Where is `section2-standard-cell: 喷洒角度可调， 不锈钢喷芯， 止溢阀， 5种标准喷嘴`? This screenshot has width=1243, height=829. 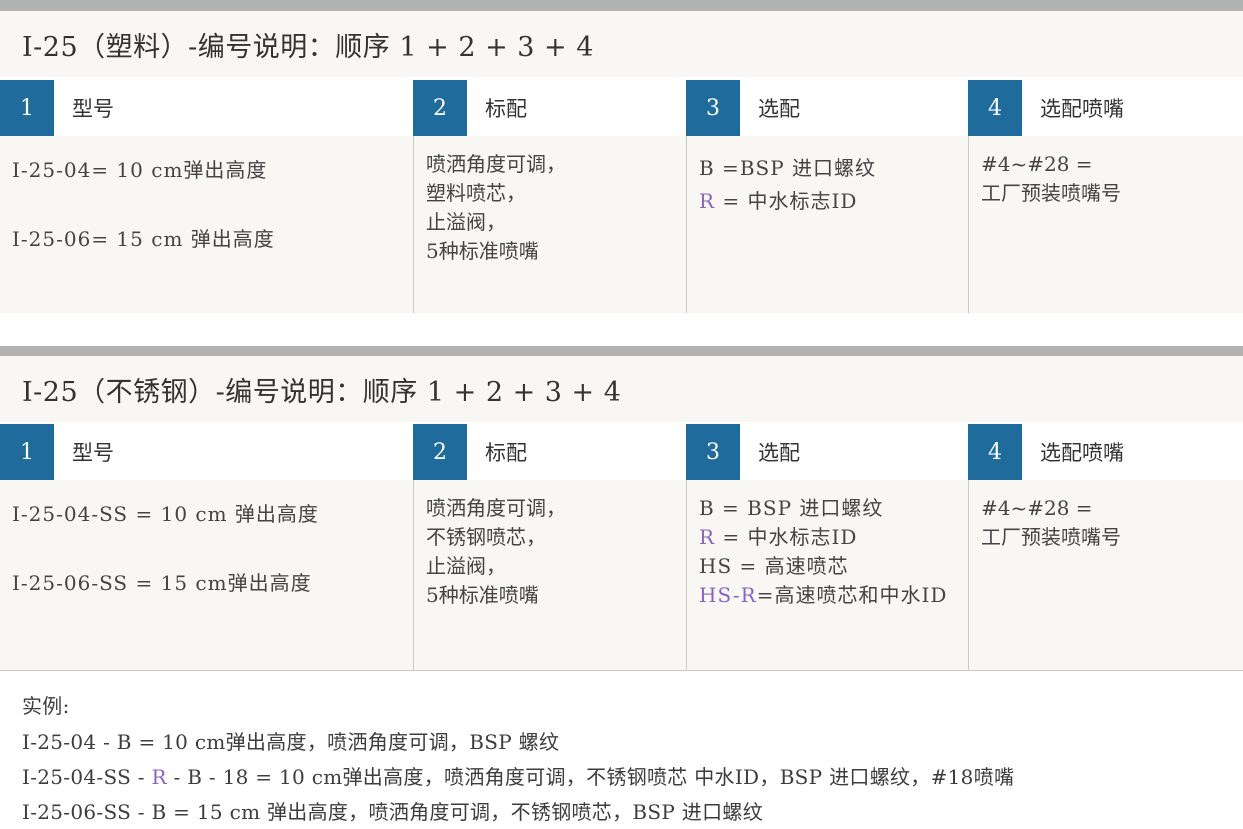 section2-standard-cell: 喷洒角度可调， 不锈钢喷芯， 止溢阀， 5种标准喷嘴 is located at coordinates (549, 575).